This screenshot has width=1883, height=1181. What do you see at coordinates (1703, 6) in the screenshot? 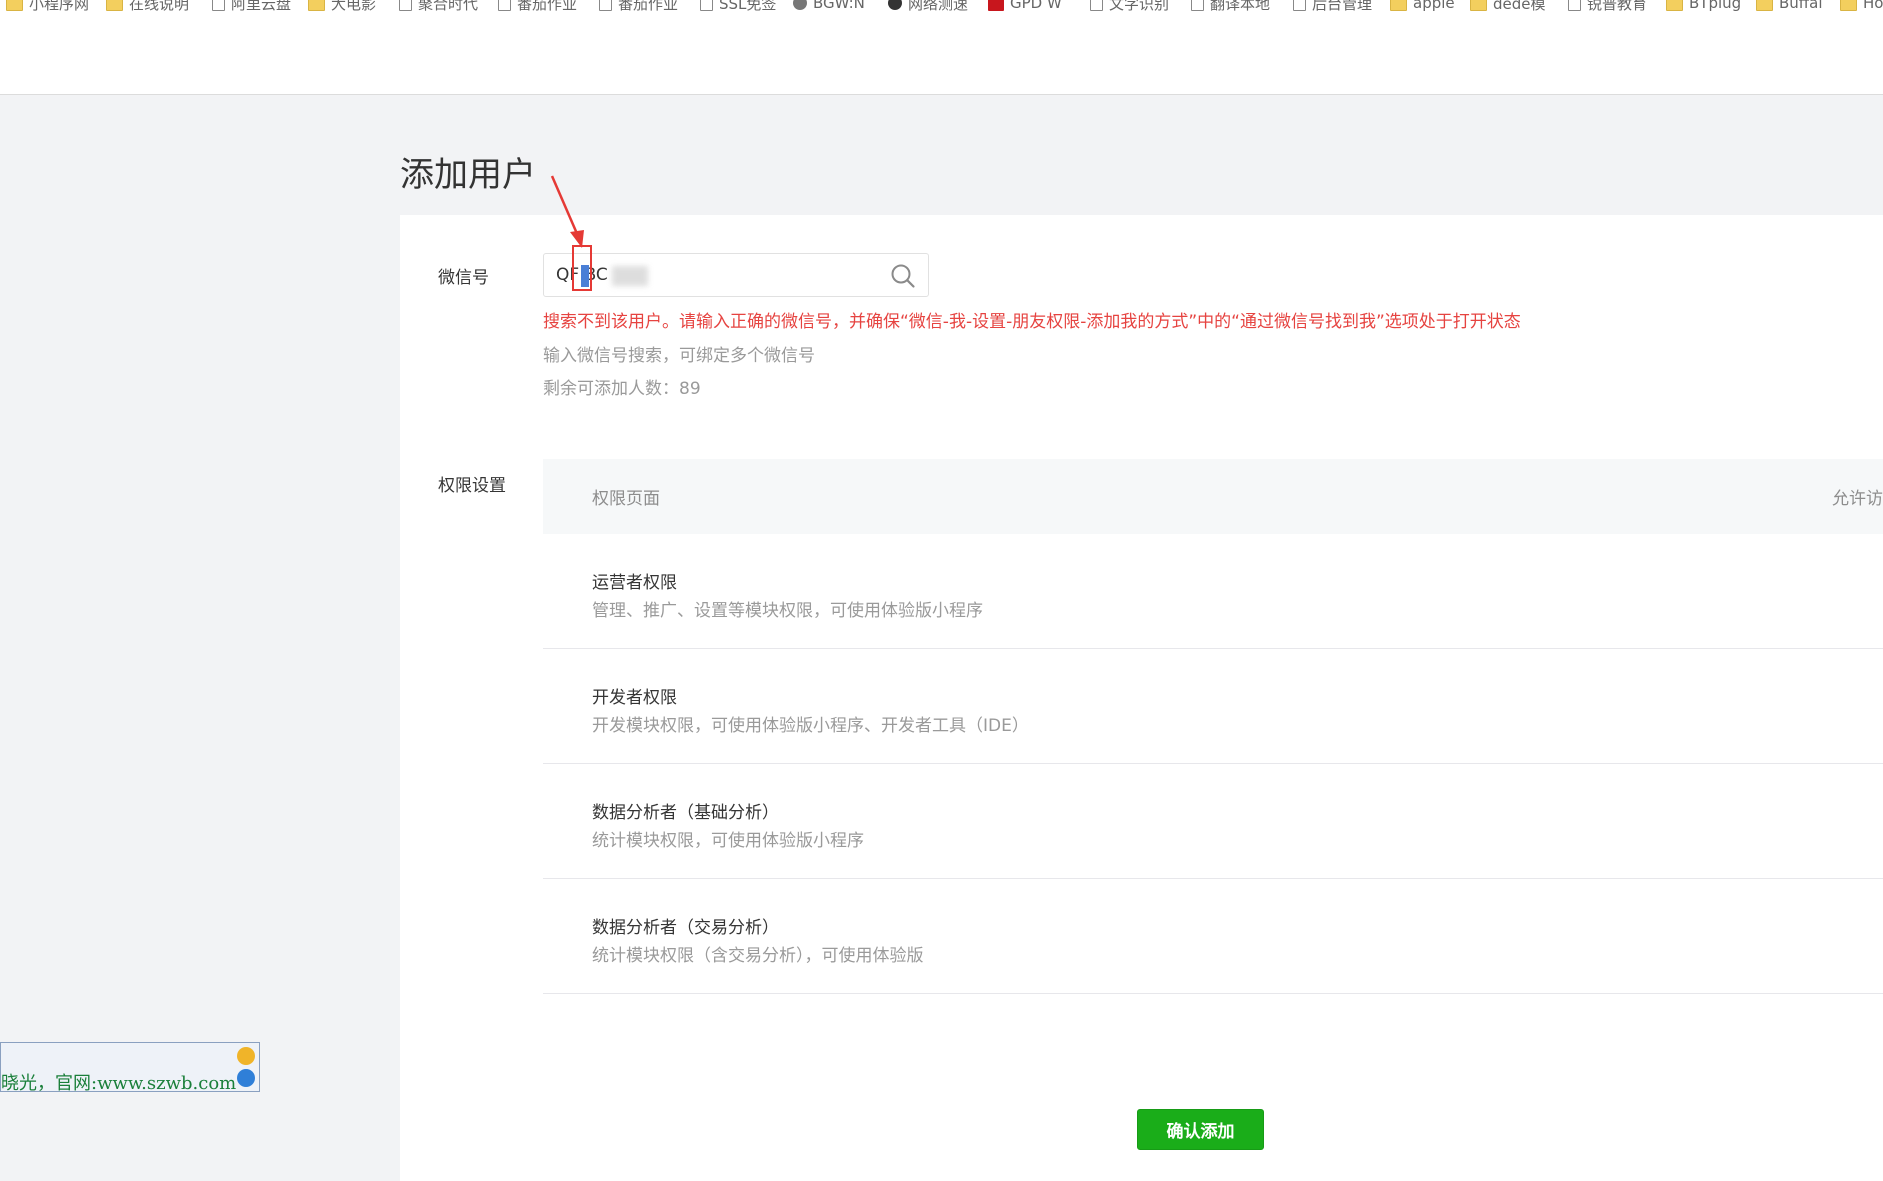
I see `bookmark-item: BTplug` at bounding box center [1703, 6].